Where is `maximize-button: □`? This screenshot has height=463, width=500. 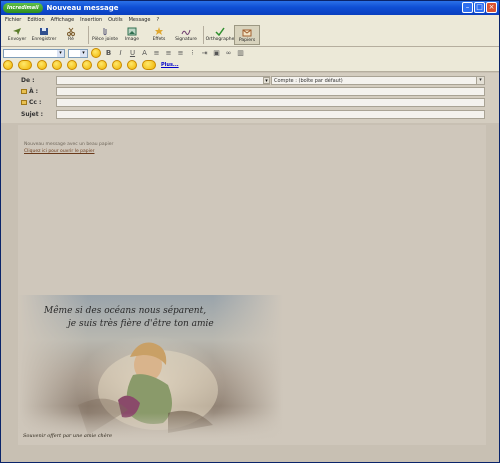 maximize-button: □ is located at coordinates (479, 7).